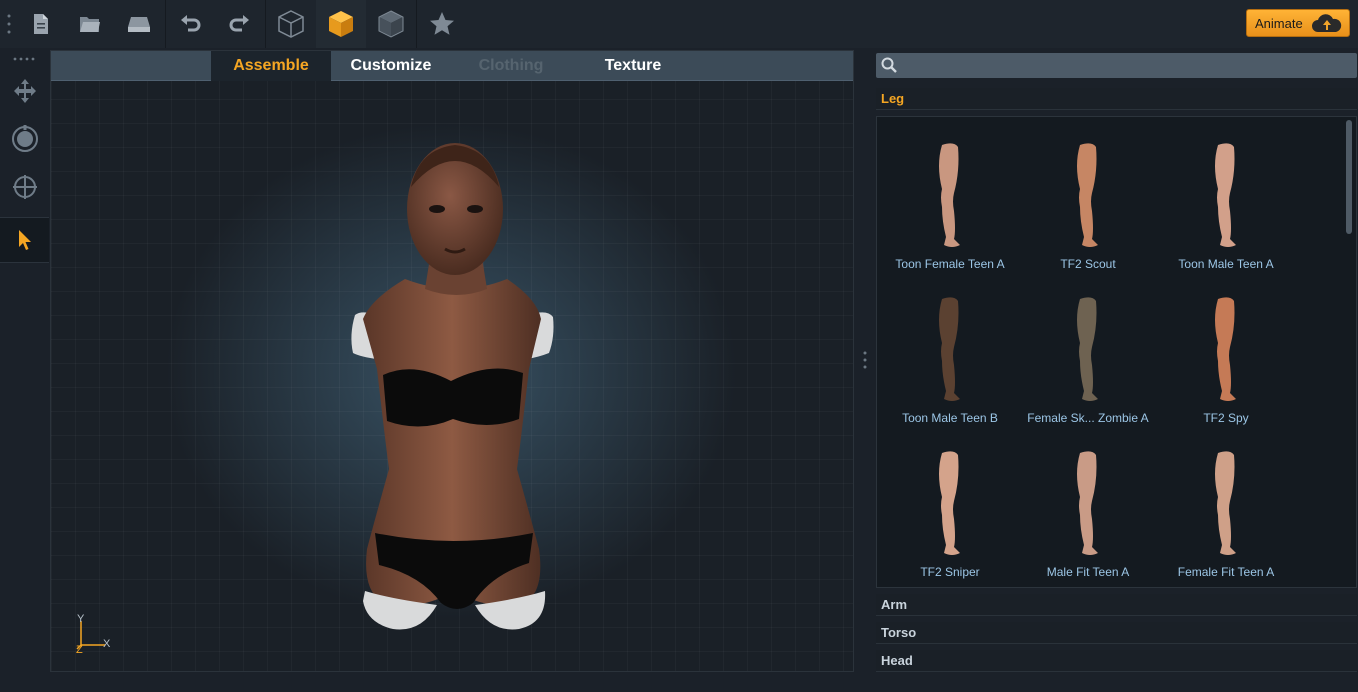 This screenshot has height=692, width=1358. I want to click on asset-tile: TF2 Scout, so click(1088, 194).